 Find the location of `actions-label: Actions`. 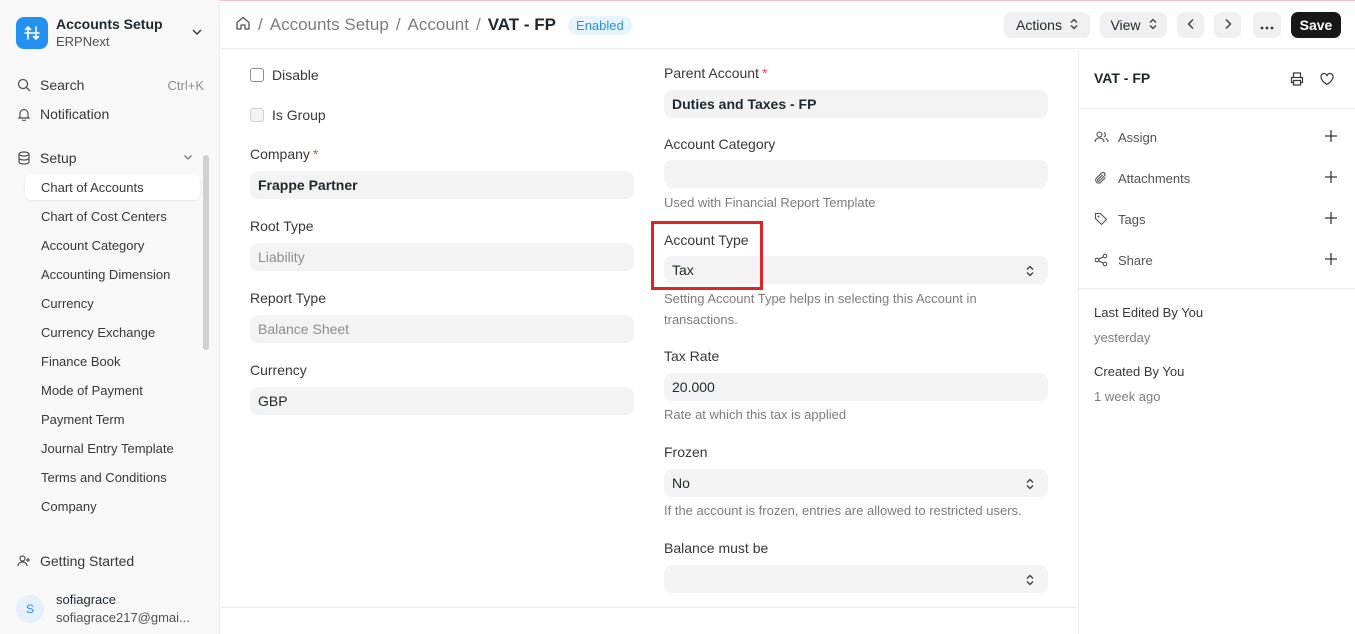

actions-label: Actions is located at coordinates (1039, 25).